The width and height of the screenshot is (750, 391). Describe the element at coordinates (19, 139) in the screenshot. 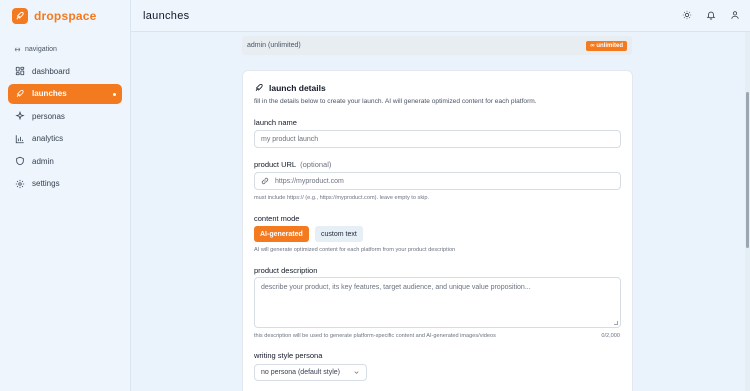

I see `bar-chart-icon` at that location.